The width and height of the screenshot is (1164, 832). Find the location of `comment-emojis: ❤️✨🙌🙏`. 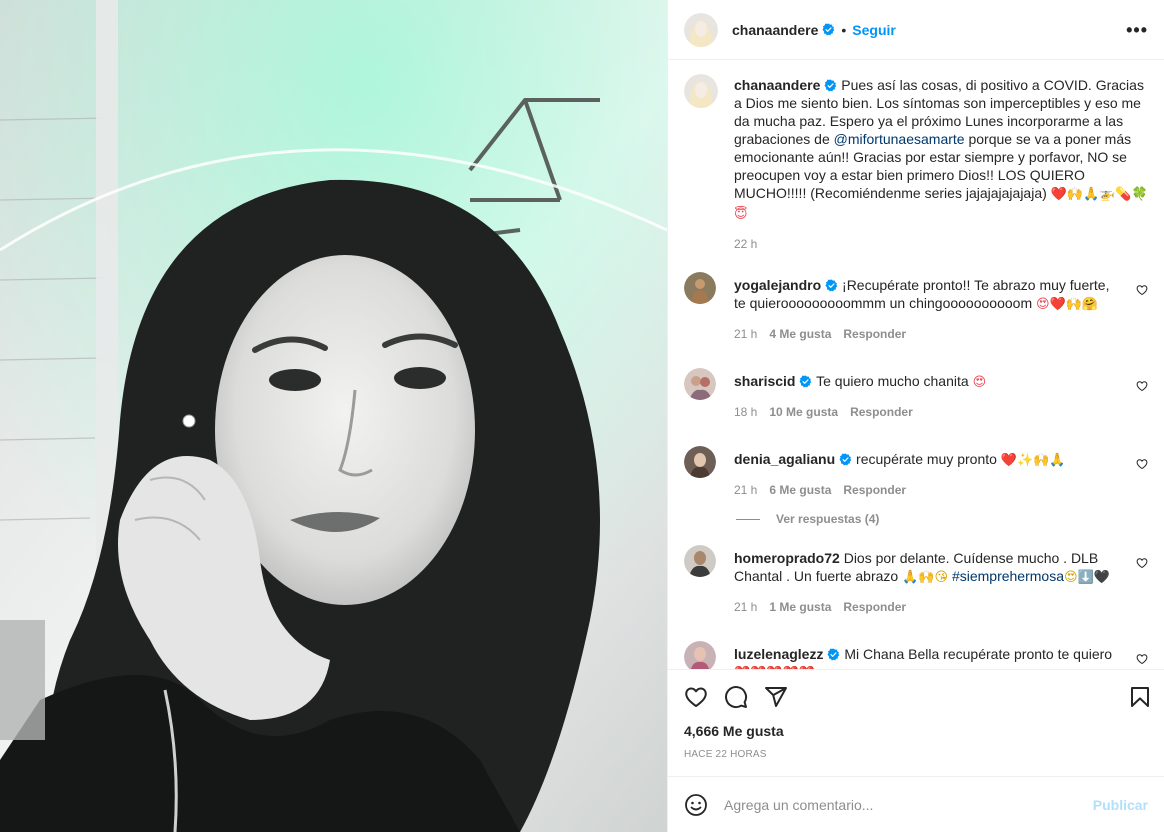

comment-emojis: ❤️✨🙌🙏 is located at coordinates (1033, 460).